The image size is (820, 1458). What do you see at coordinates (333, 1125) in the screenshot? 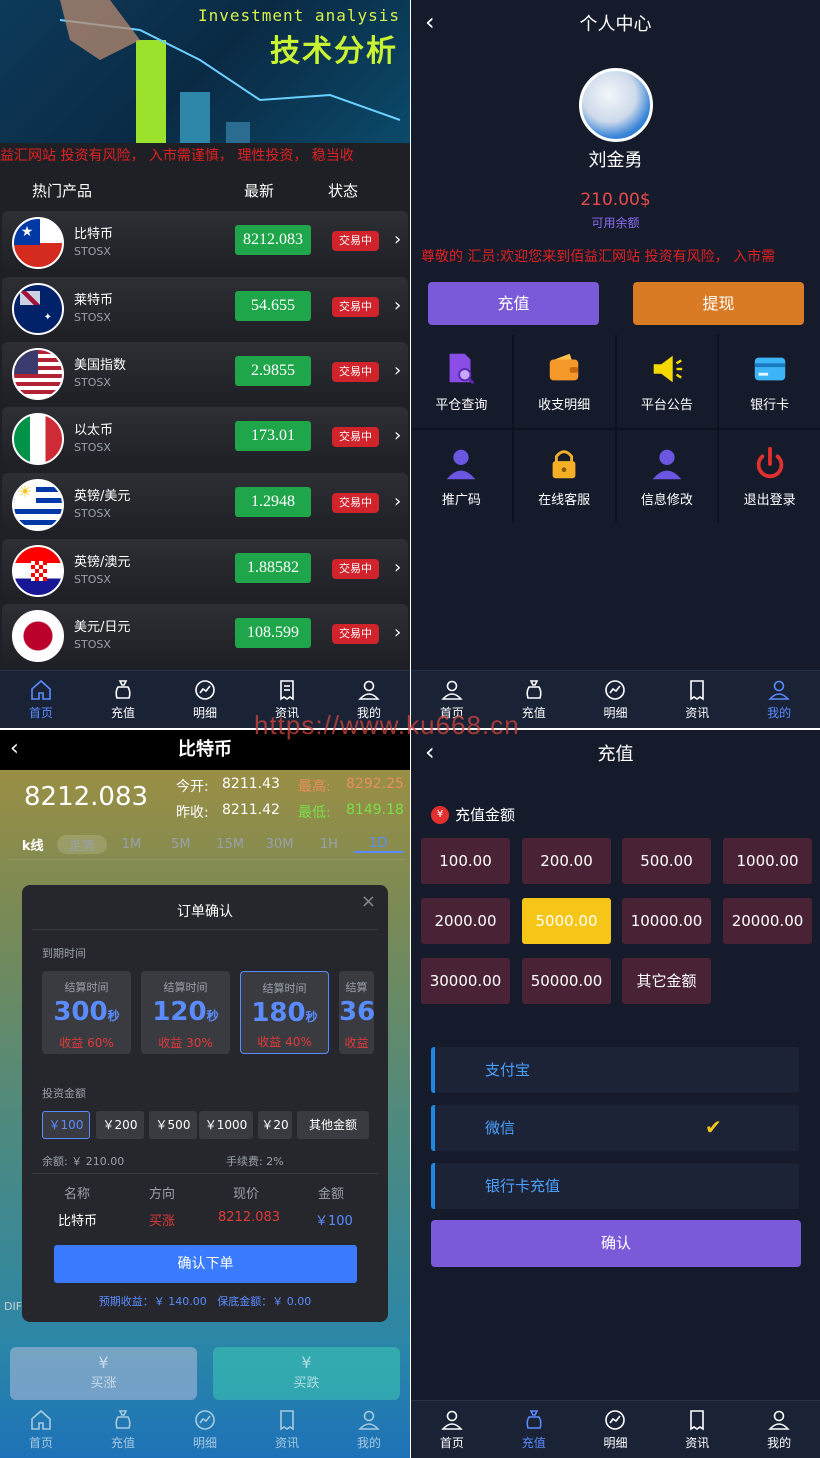
I see `other-amount-button: 其他金额` at bounding box center [333, 1125].